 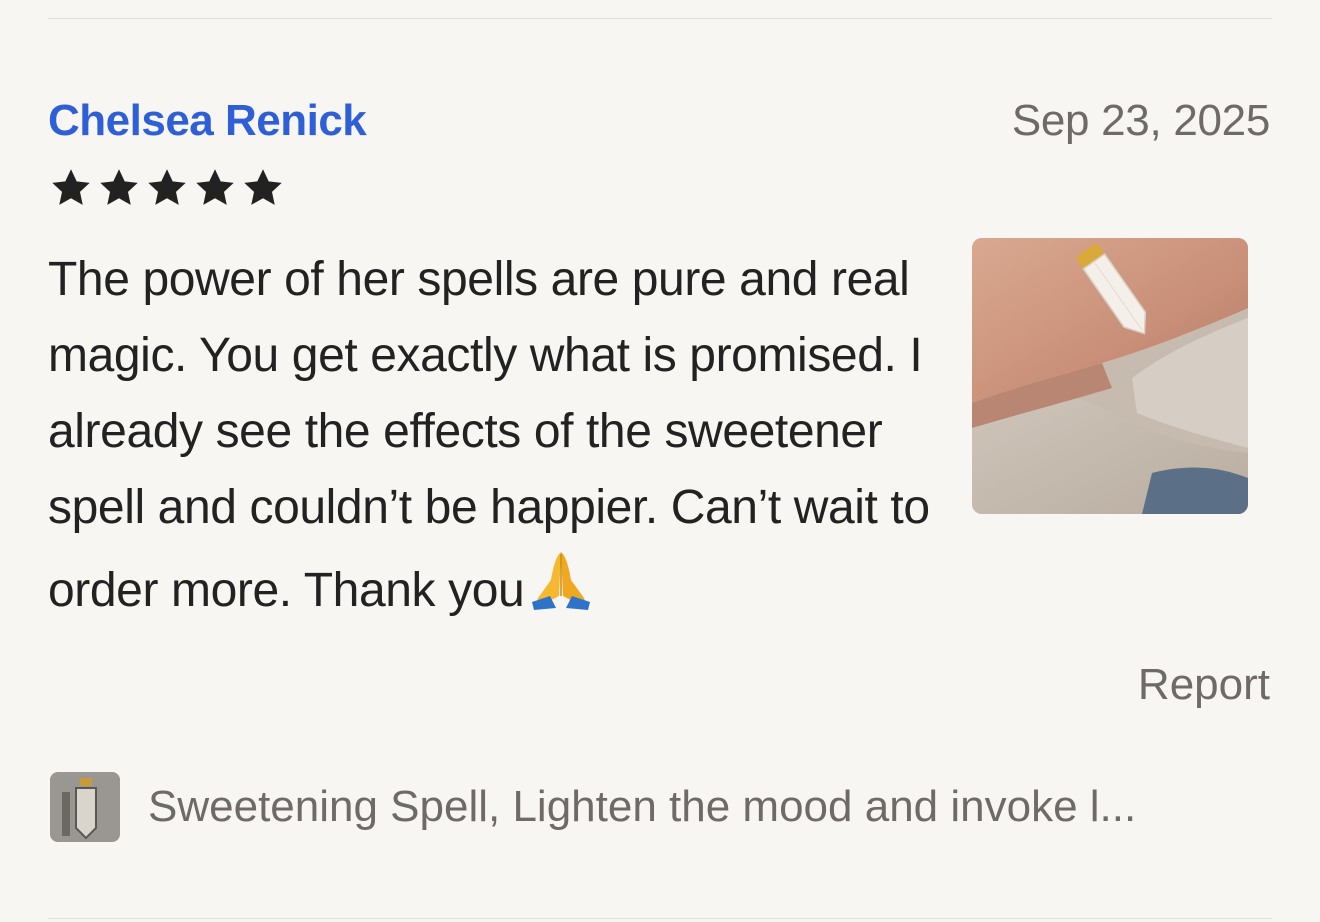 What do you see at coordinates (659, 121) in the screenshot?
I see `review-header: Chelsea Renick Sep 23, 2025` at bounding box center [659, 121].